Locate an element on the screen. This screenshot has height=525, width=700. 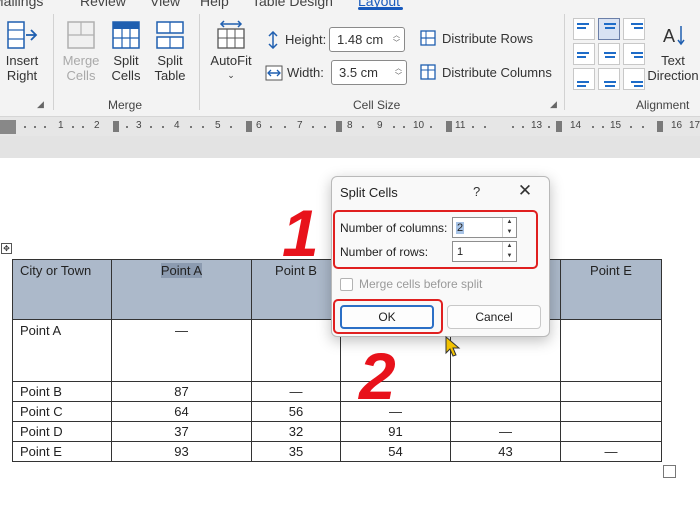
help-icon: ? is located at coordinates (476, 191).